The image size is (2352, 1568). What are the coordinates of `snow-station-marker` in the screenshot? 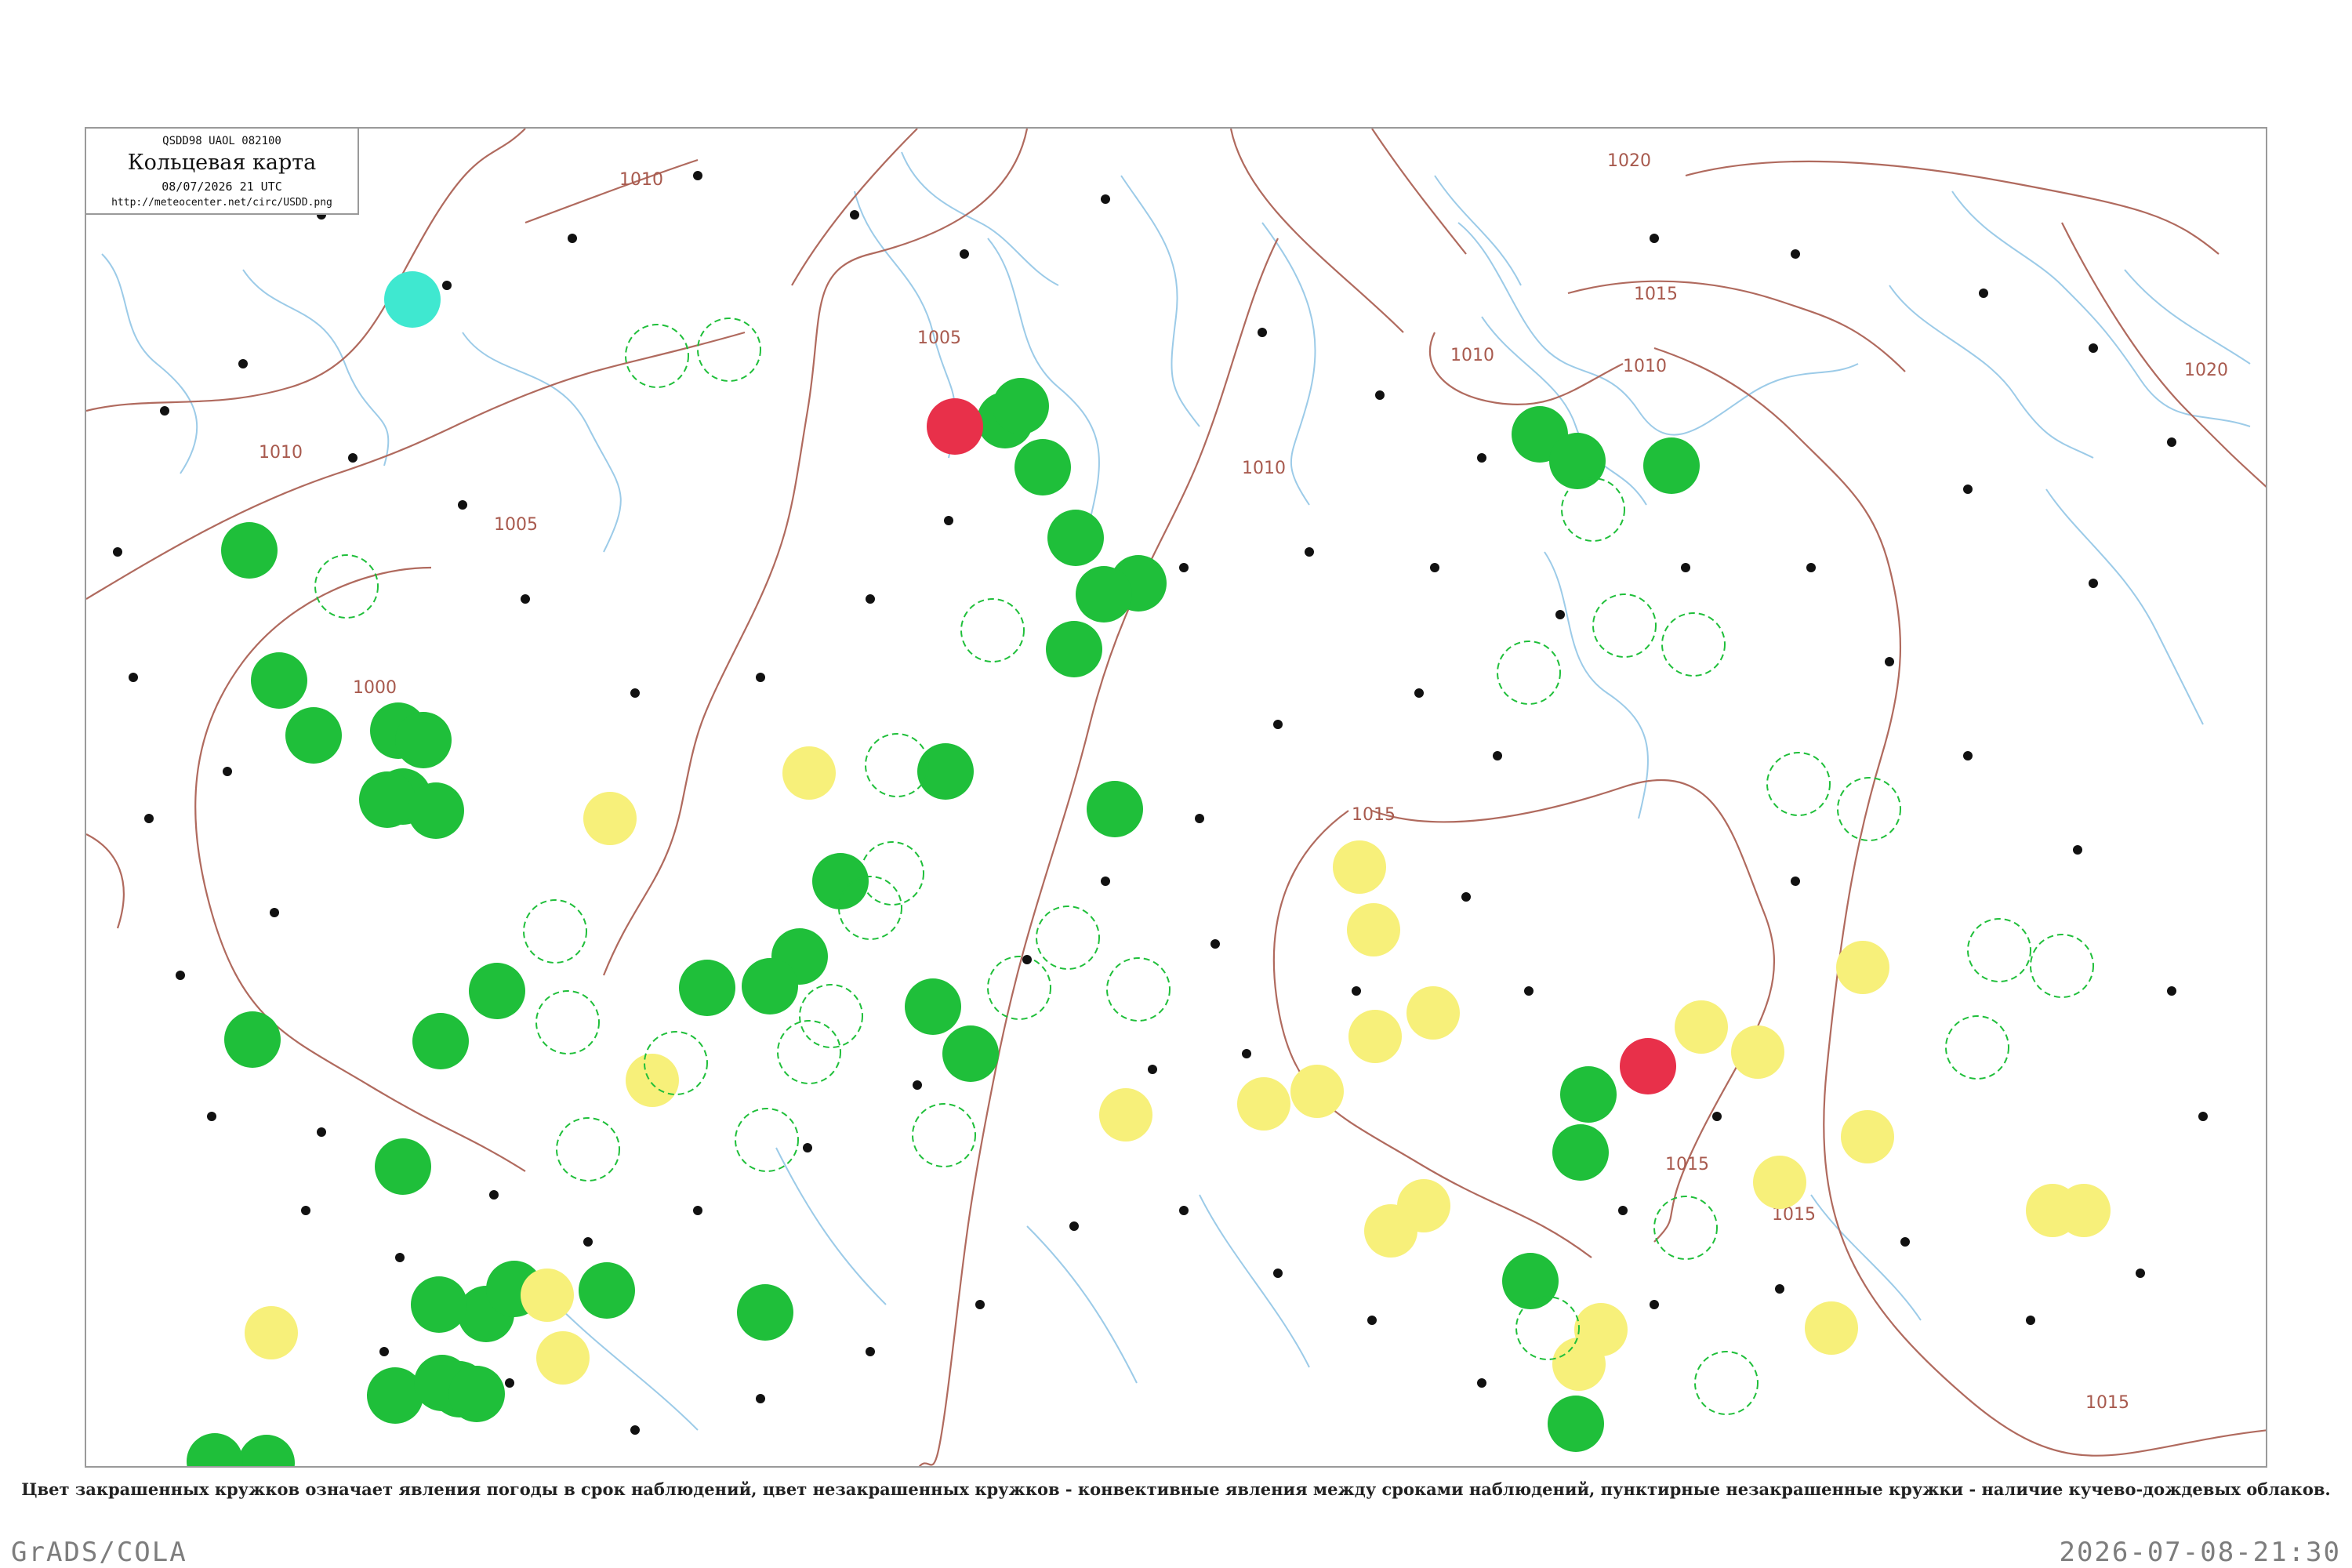 It's located at (413, 299).